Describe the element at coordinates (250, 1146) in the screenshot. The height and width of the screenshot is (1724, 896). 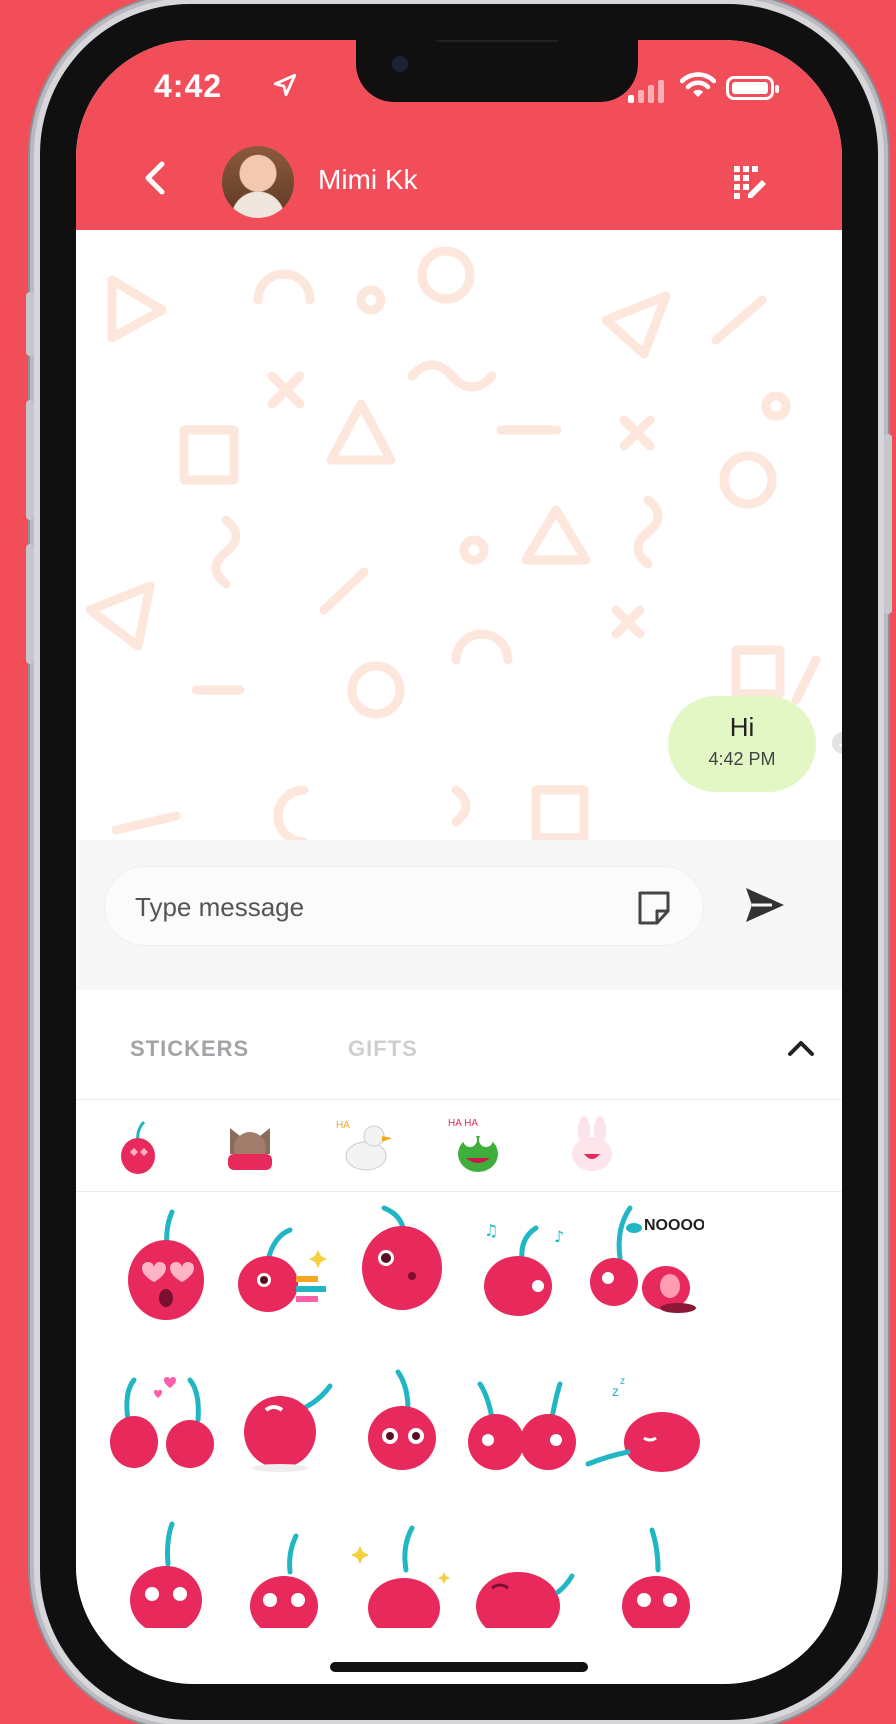
I see `cat-pack-icon` at that location.